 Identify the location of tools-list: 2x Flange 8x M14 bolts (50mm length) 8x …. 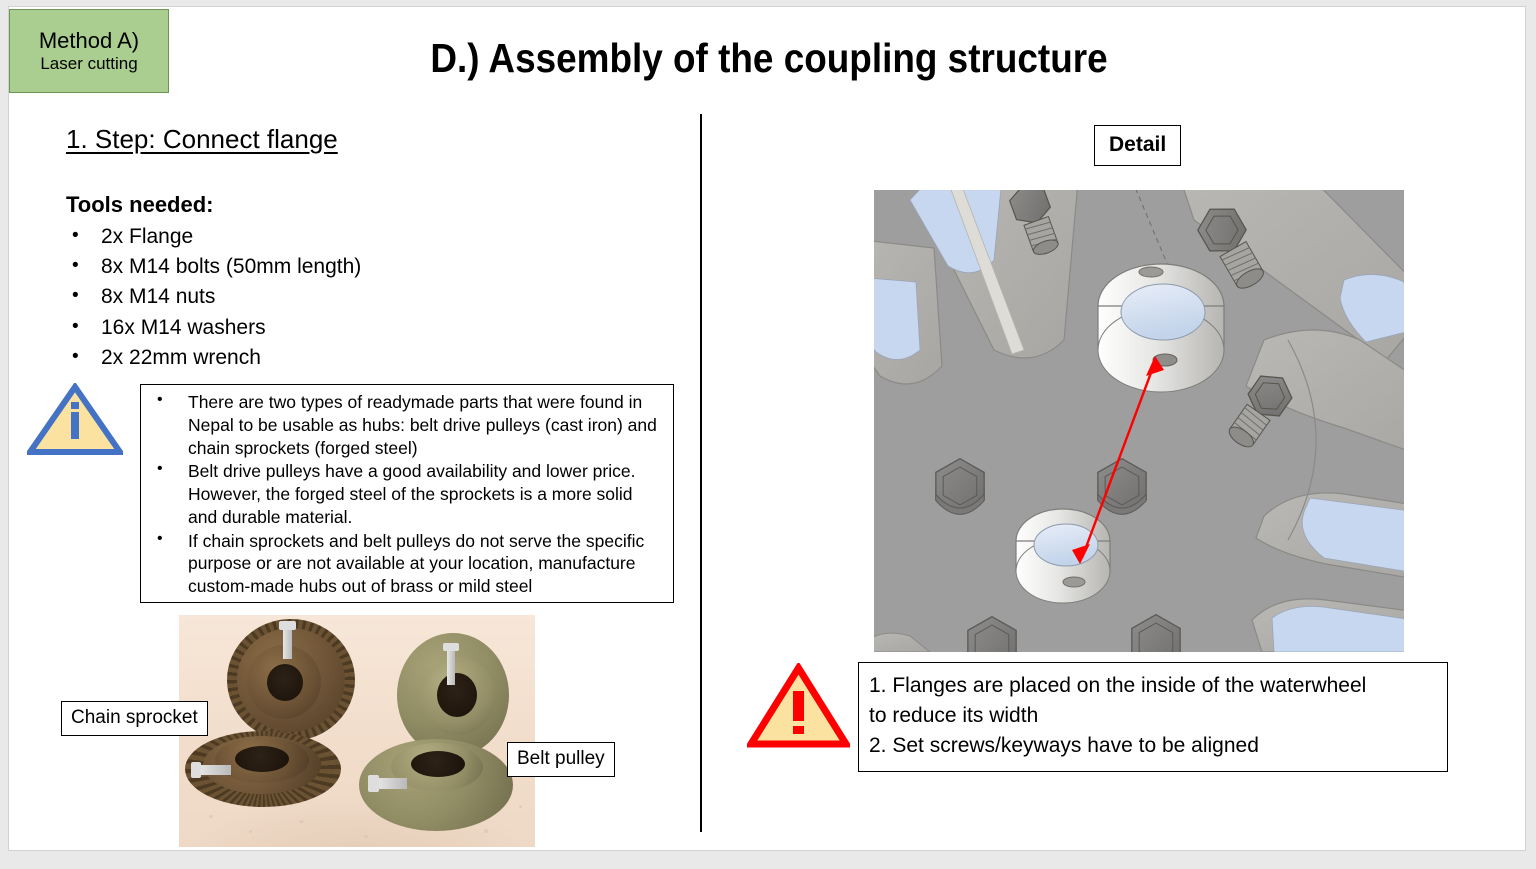
(276, 297).